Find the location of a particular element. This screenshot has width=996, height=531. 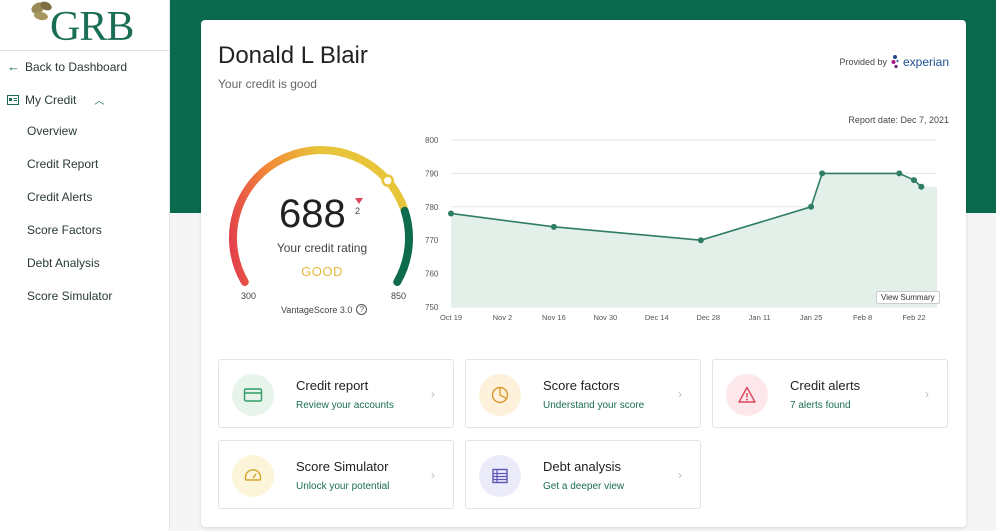

x-tick-label: Nov 16 is located at coordinates (554, 317).